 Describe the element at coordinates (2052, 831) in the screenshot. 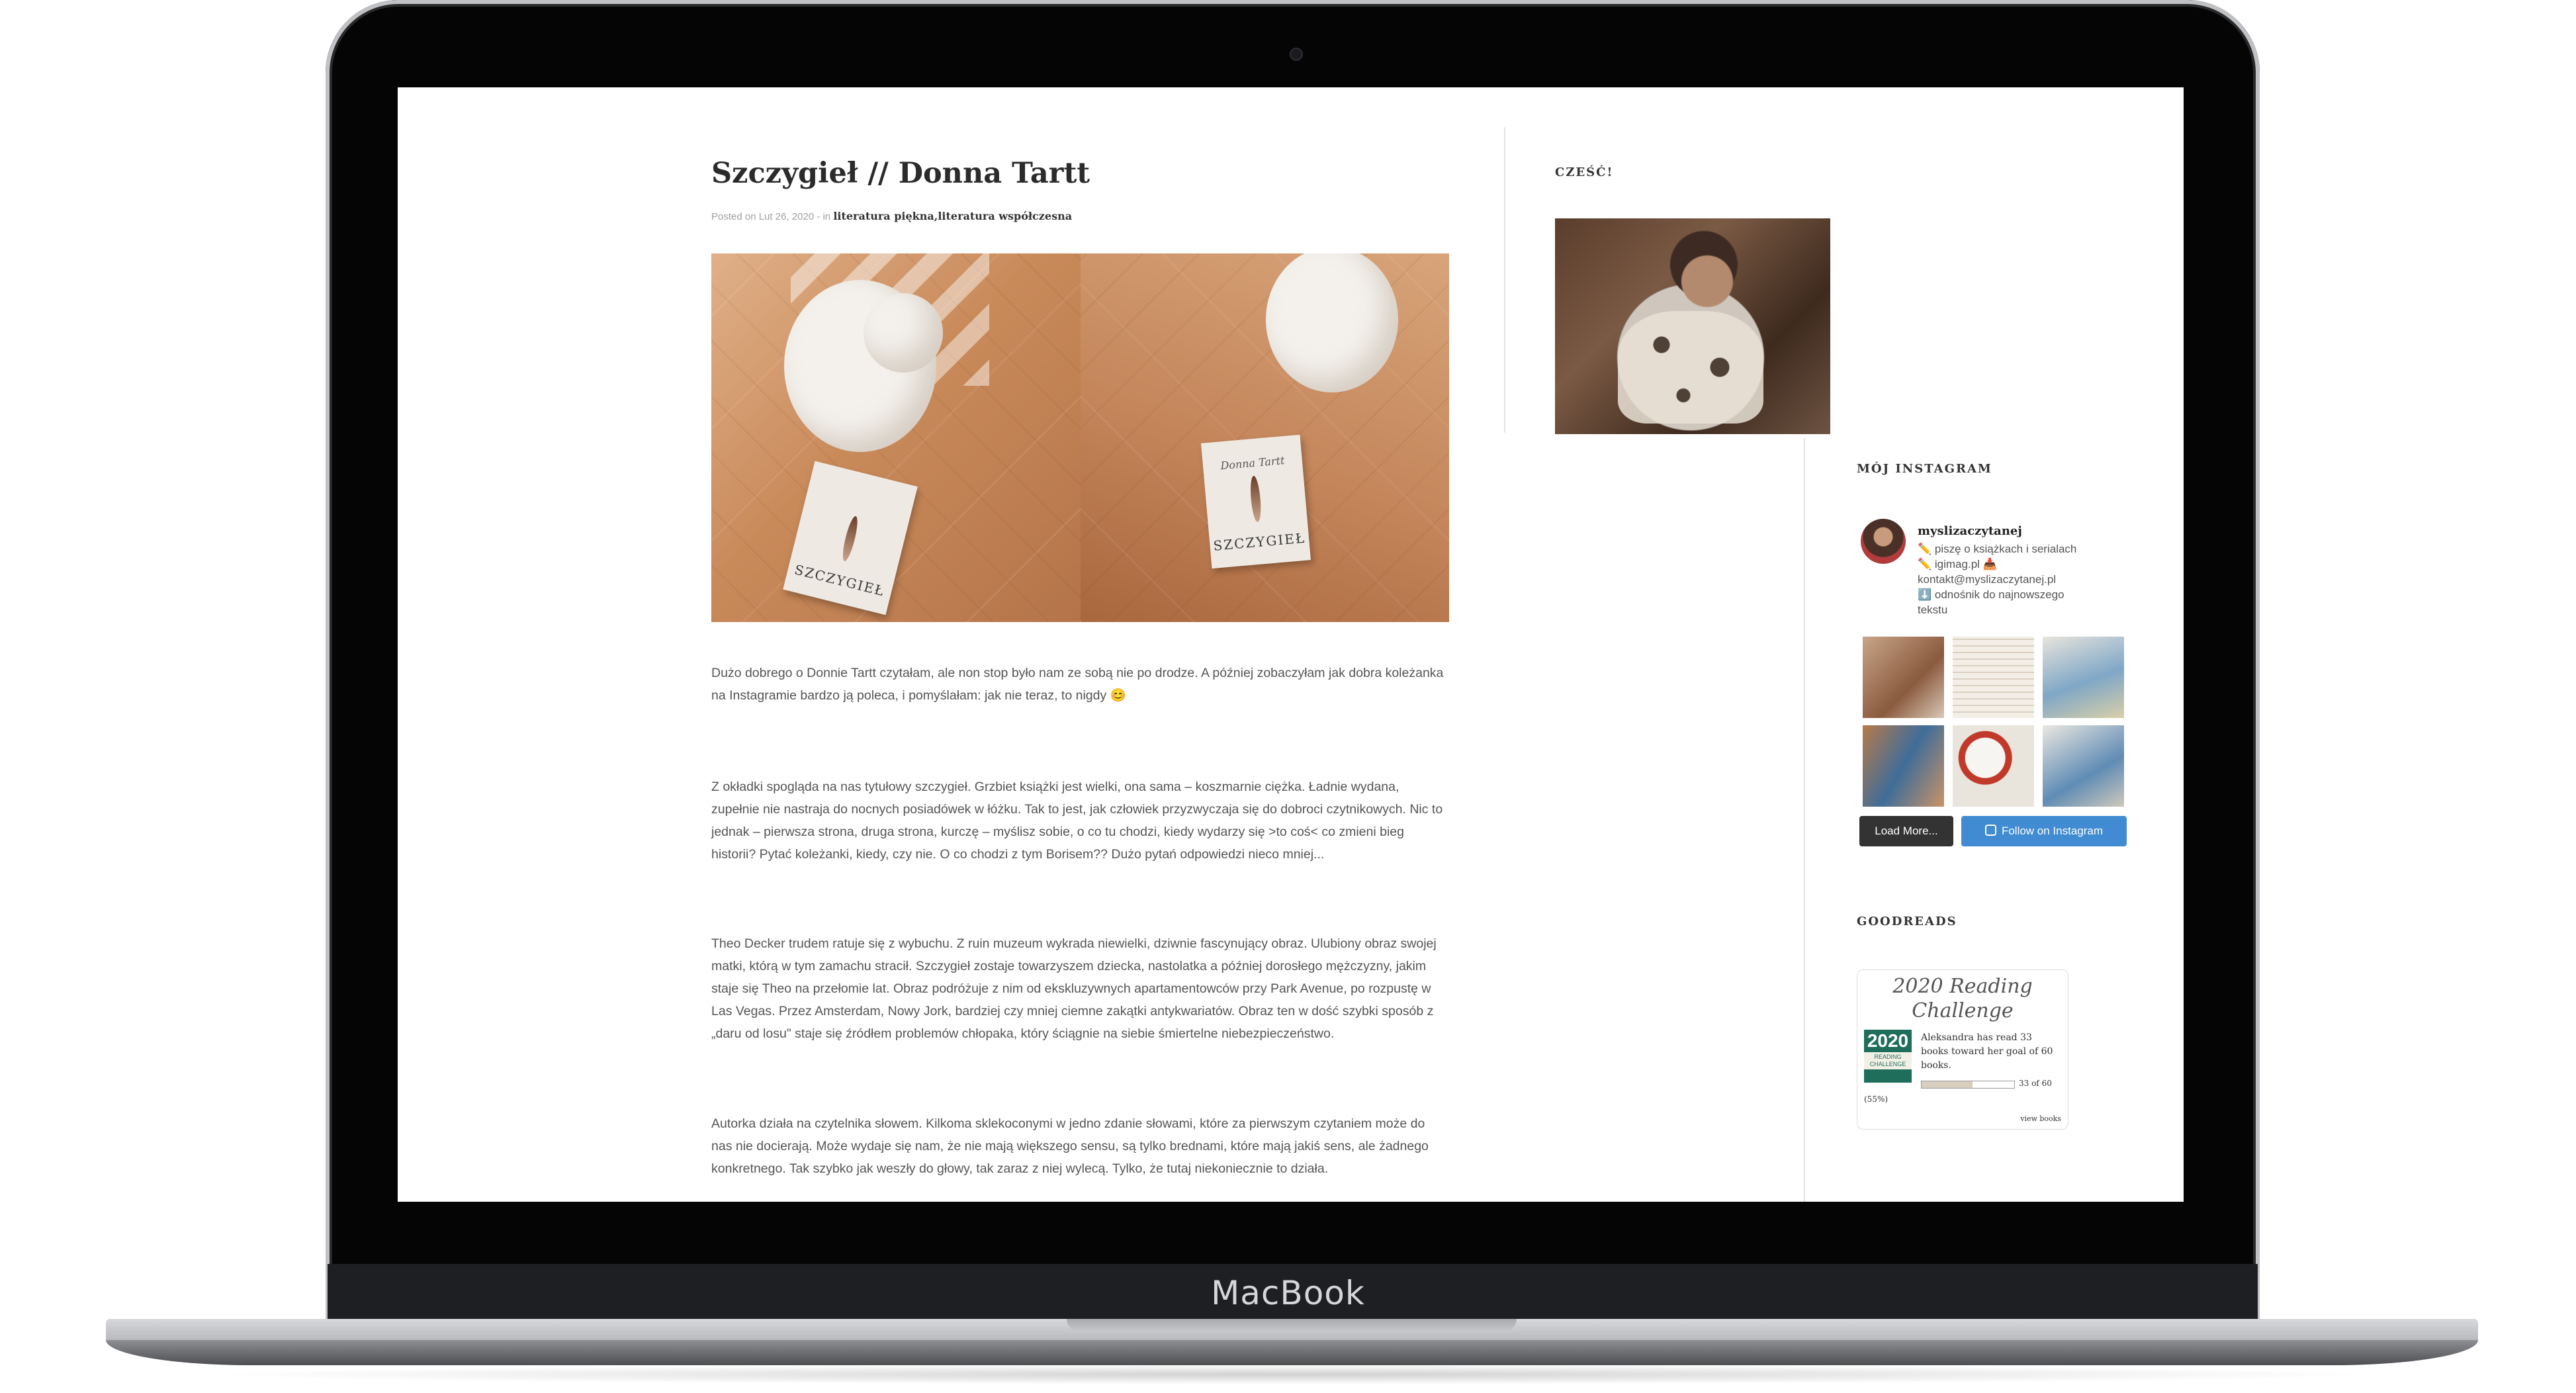

I see `follow-label: Follow on Instagram` at that location.